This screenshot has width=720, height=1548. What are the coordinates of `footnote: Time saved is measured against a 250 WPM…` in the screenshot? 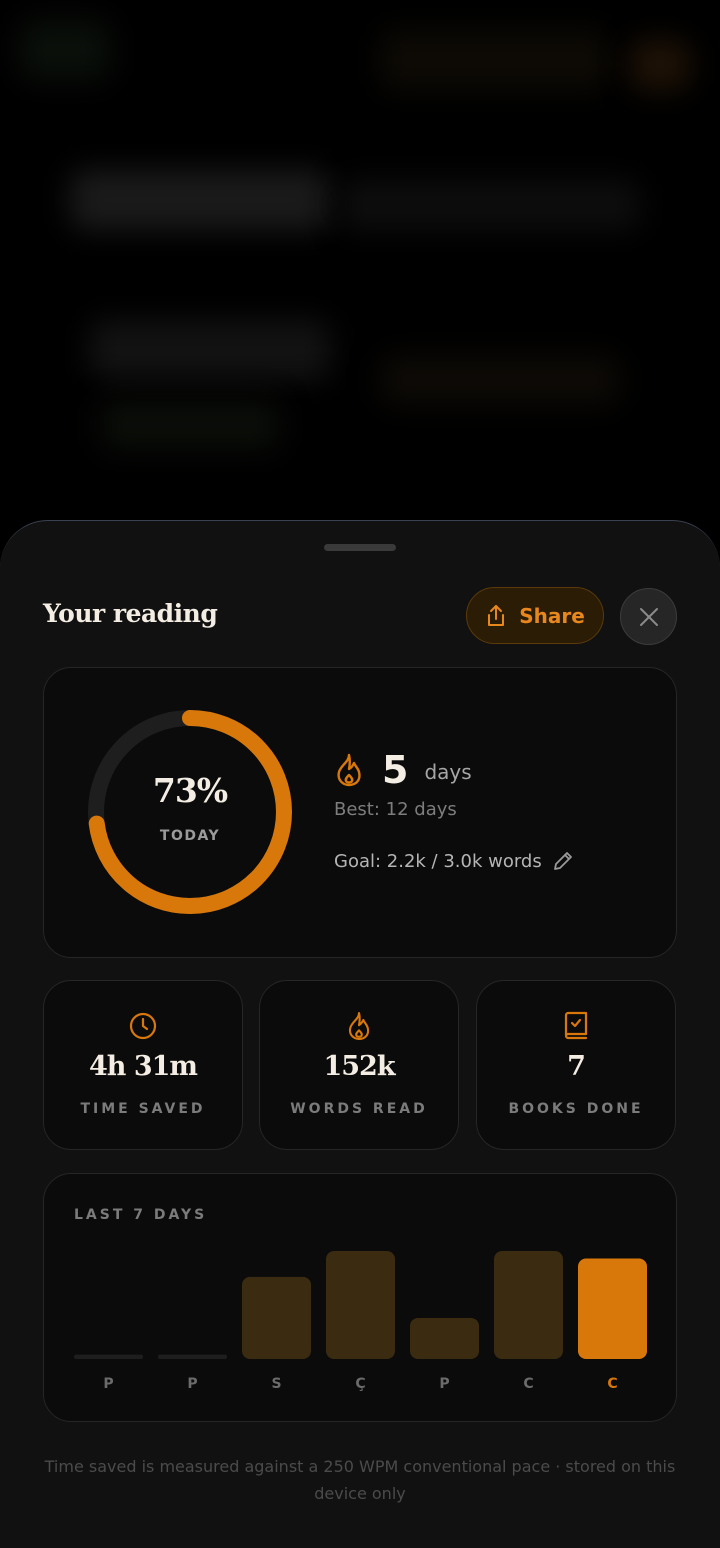 It's located at (360, 1480).